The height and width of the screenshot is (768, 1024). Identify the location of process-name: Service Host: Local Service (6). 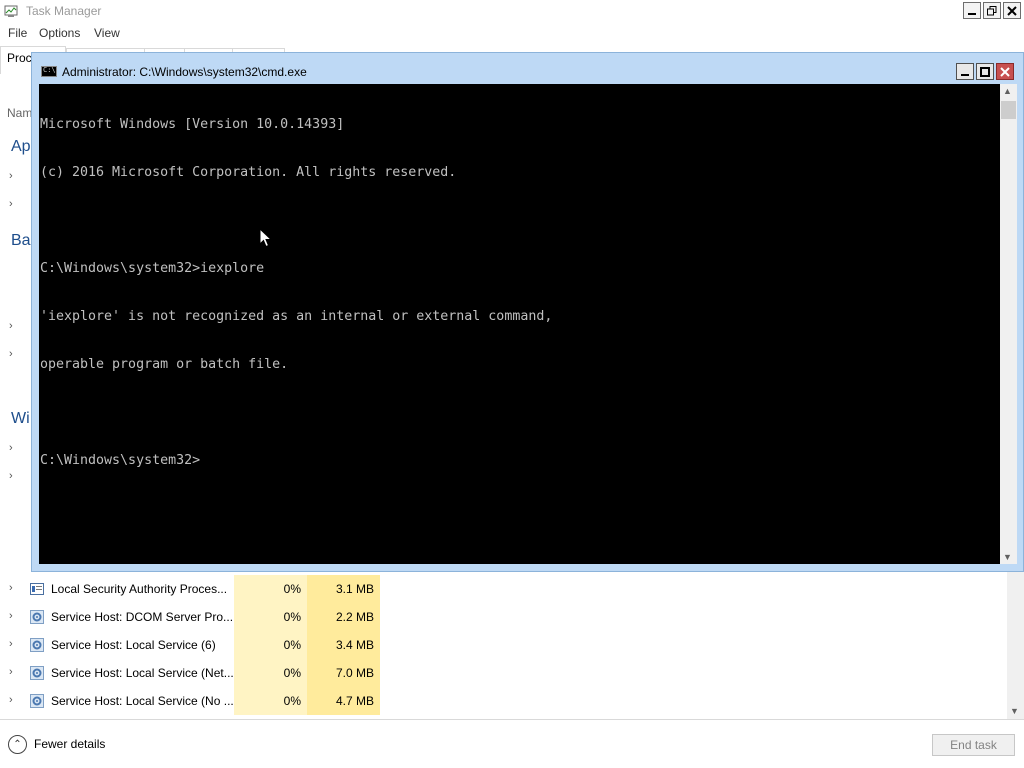
(133, 645).